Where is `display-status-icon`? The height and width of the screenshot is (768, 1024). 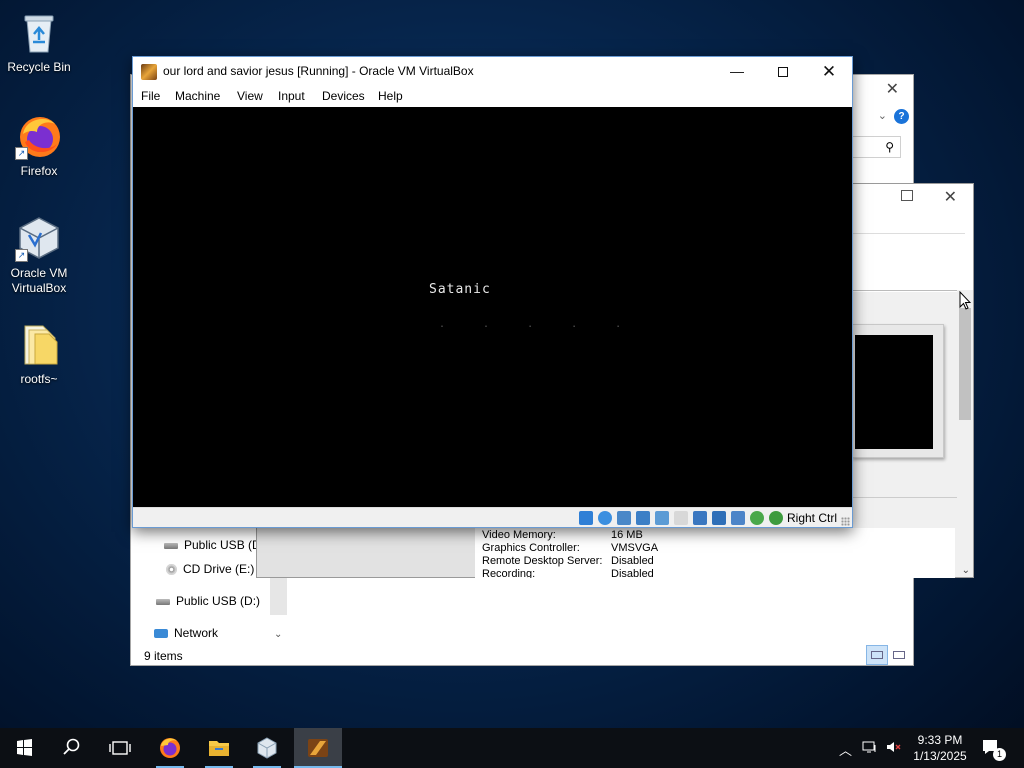 display-status-icon is located at coordinates (700, 518).